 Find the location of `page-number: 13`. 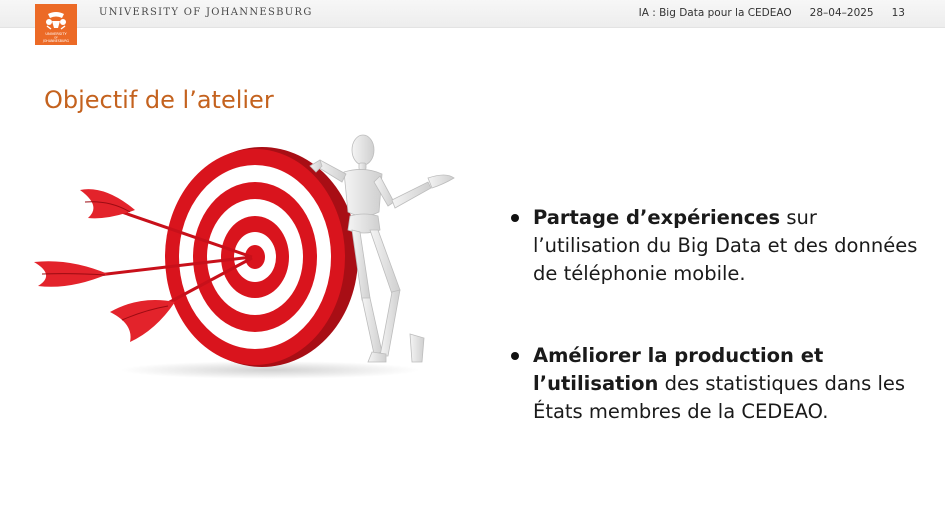

page-number: 13 is located at coordinates (898, 13).